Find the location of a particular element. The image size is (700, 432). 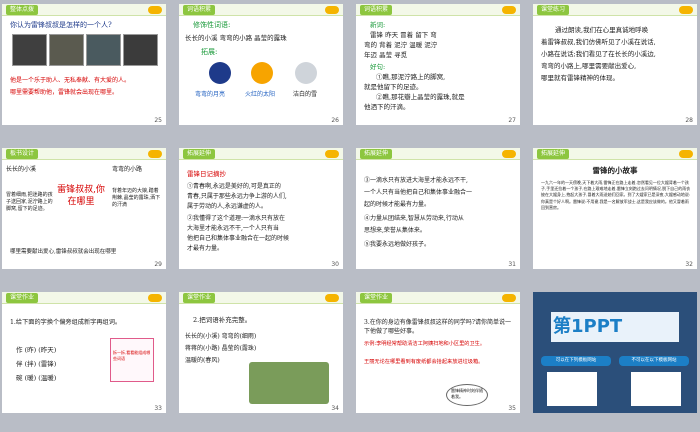

slide-text: 哪里需要献出爱心,雷锋叔叔就会出现在哪里 is located at coordinates (63, 252).